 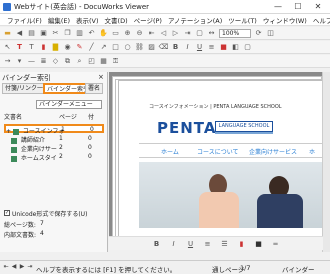 What do you see at coordinates (67, 61) in the screenshot?
I see `group-icon: ⧉` at bounding box center [67, 61].